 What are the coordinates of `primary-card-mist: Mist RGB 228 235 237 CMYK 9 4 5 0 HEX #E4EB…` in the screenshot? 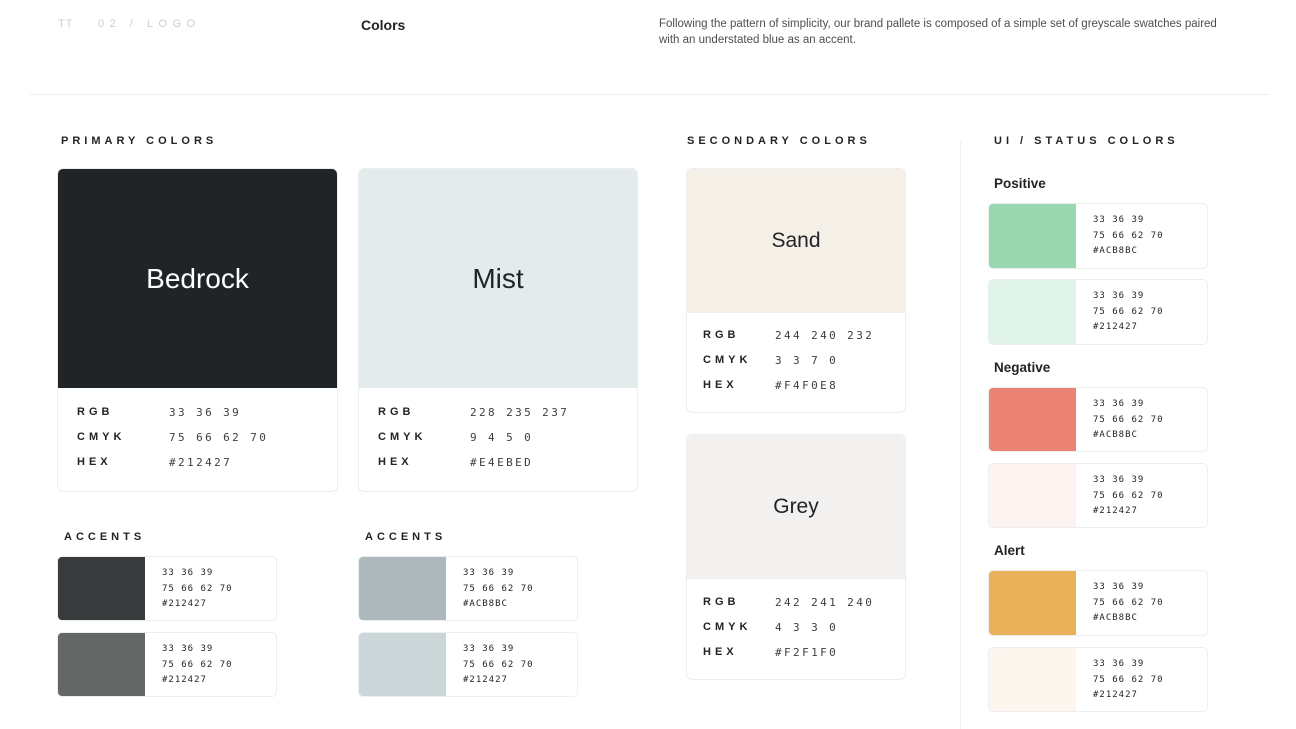 It's located at (498, 330).